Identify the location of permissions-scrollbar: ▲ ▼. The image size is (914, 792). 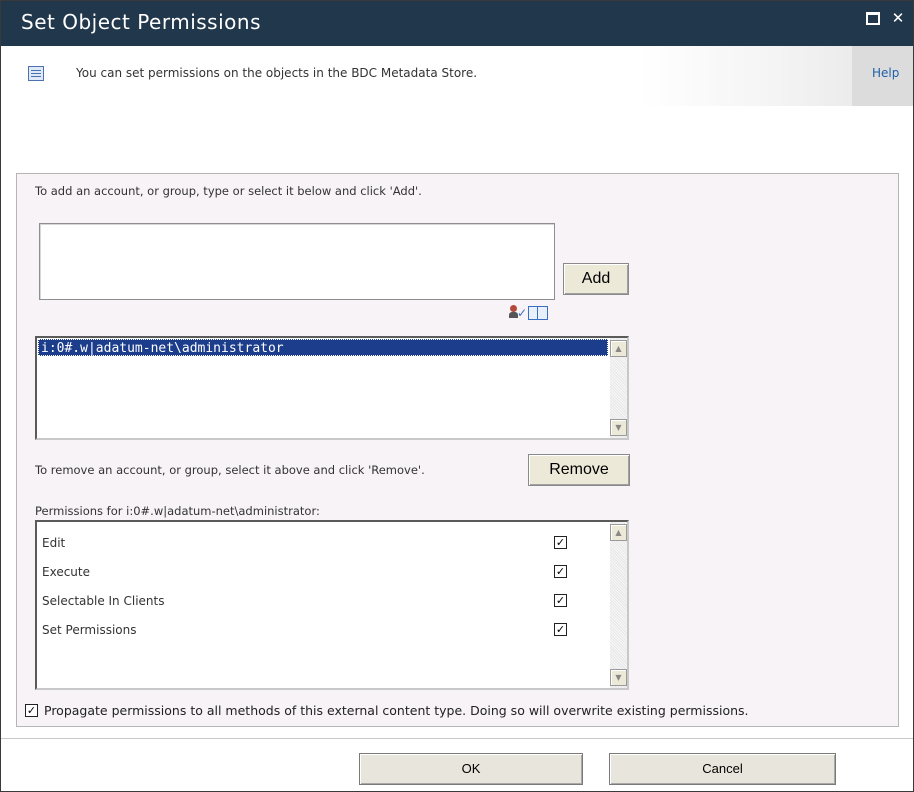
(618, 605).